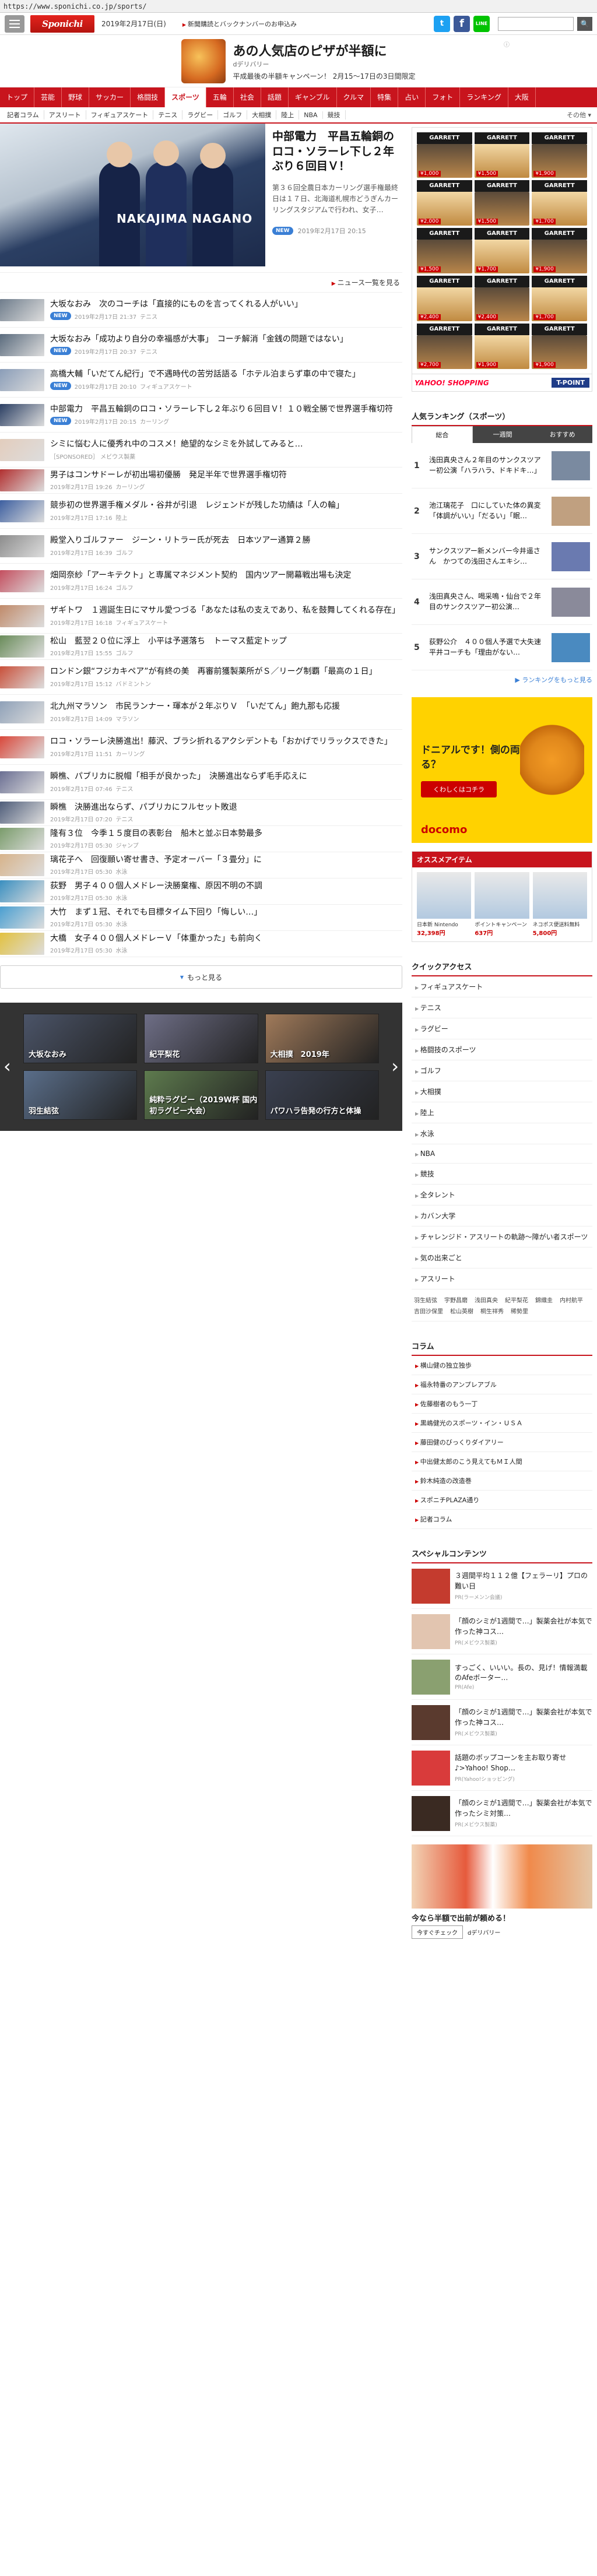 The width and height of the screenshot is (597, 2576). Describe the element at coordinates (502, 298) in the screenshot. I see `ad-product: GARRETT ¥2,400` at that location.